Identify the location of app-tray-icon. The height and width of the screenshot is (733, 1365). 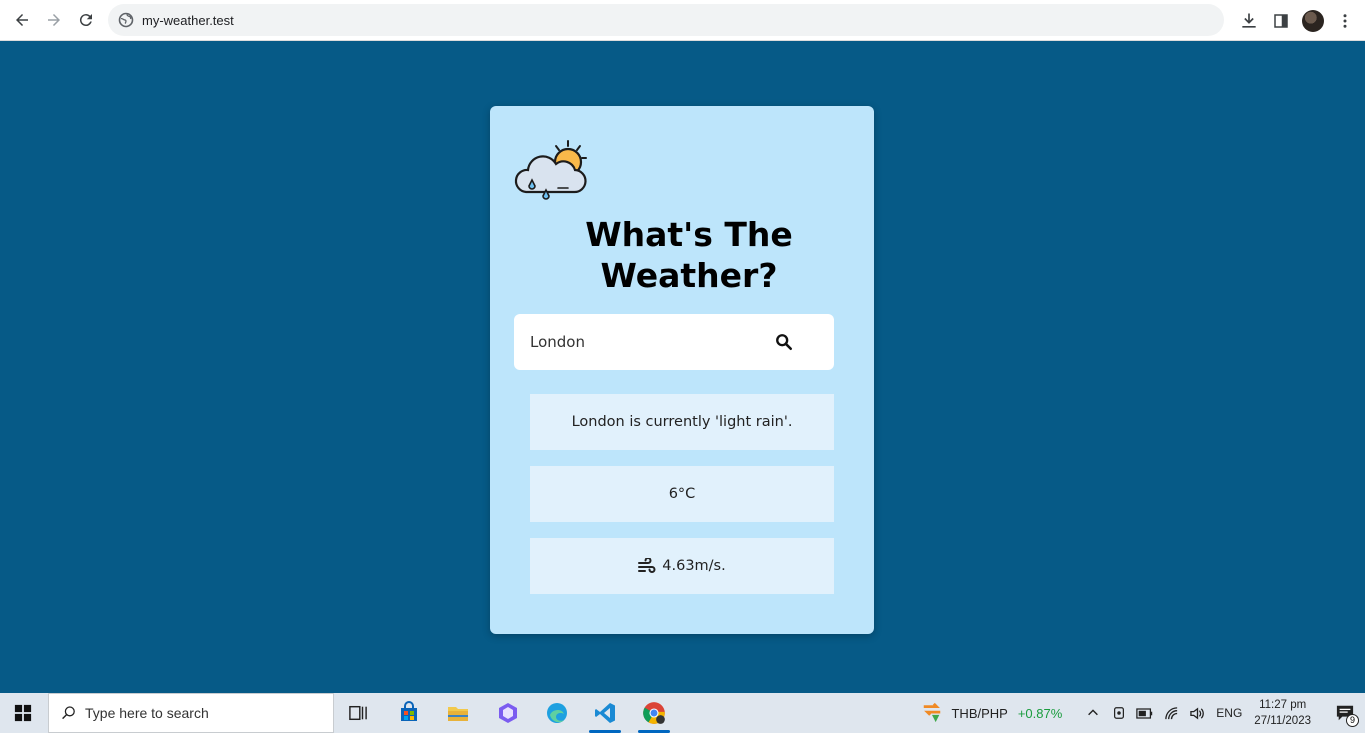
(1119, 713).